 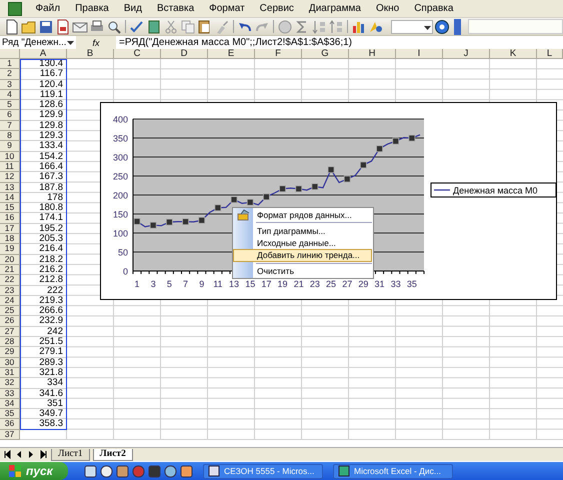 What do you see at coordinates (70, 454) in the screenshot?
I see `sheet-tab: Лист1` at bounding box center [70, 454].